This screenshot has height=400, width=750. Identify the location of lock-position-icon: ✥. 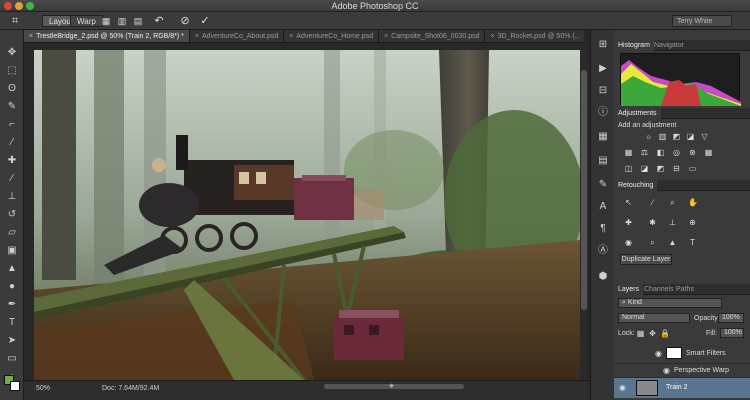
(652, 333).